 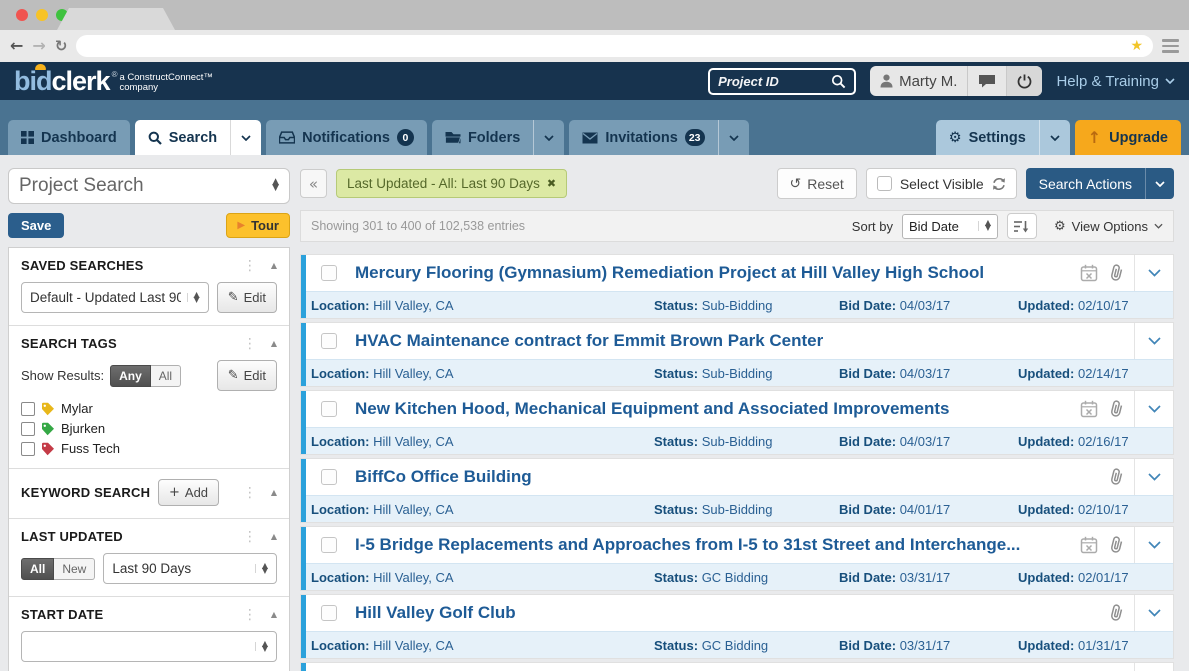 I want to click on project-id-searchbox, so click(x=782, y=81).